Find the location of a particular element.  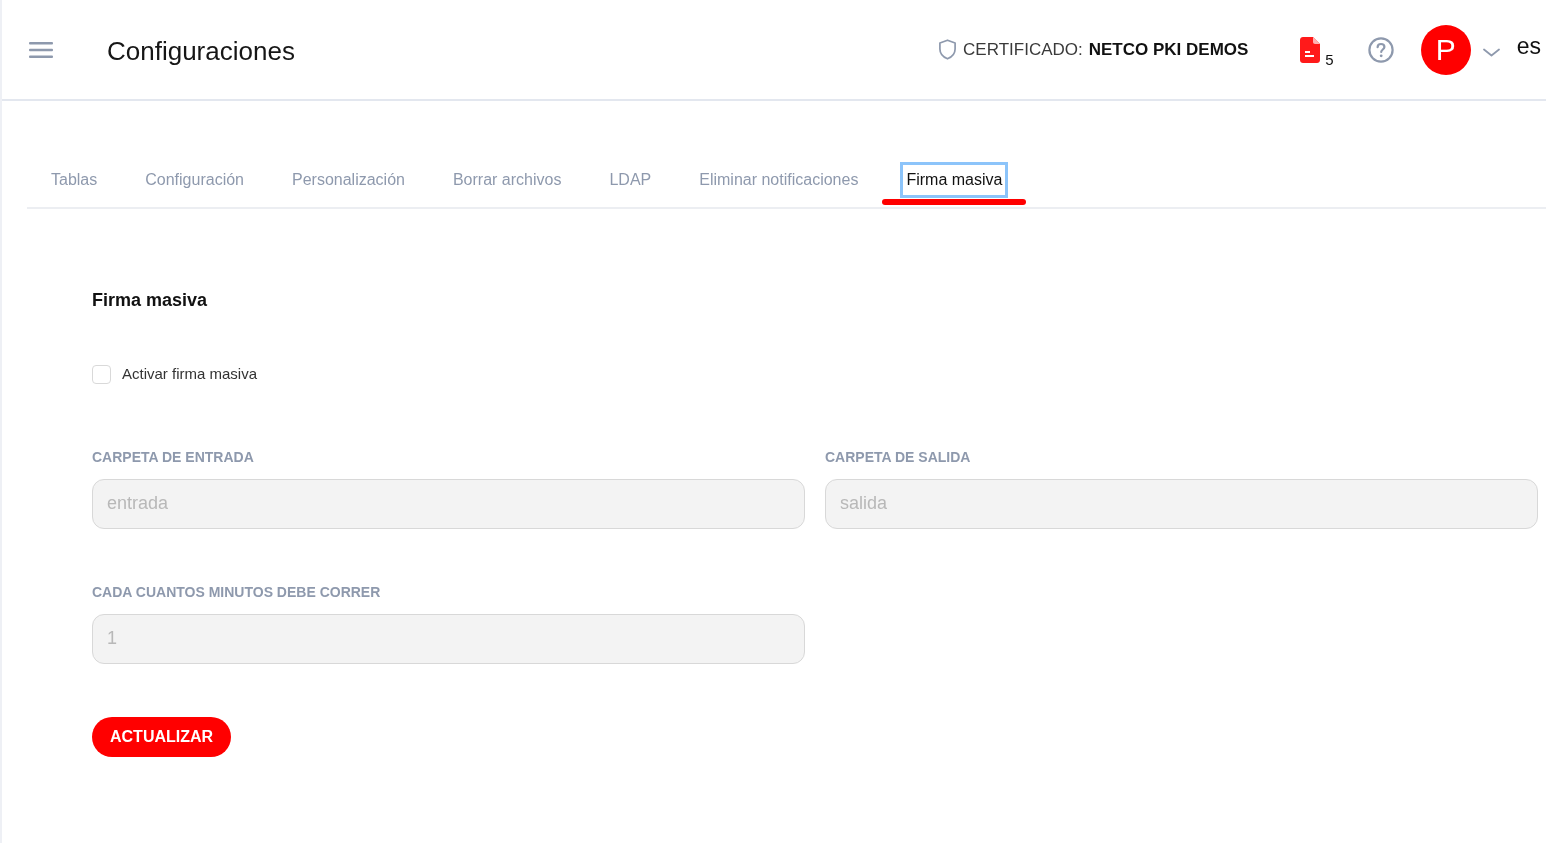

chevron-down-icon is located at coordinates (1491, 52).